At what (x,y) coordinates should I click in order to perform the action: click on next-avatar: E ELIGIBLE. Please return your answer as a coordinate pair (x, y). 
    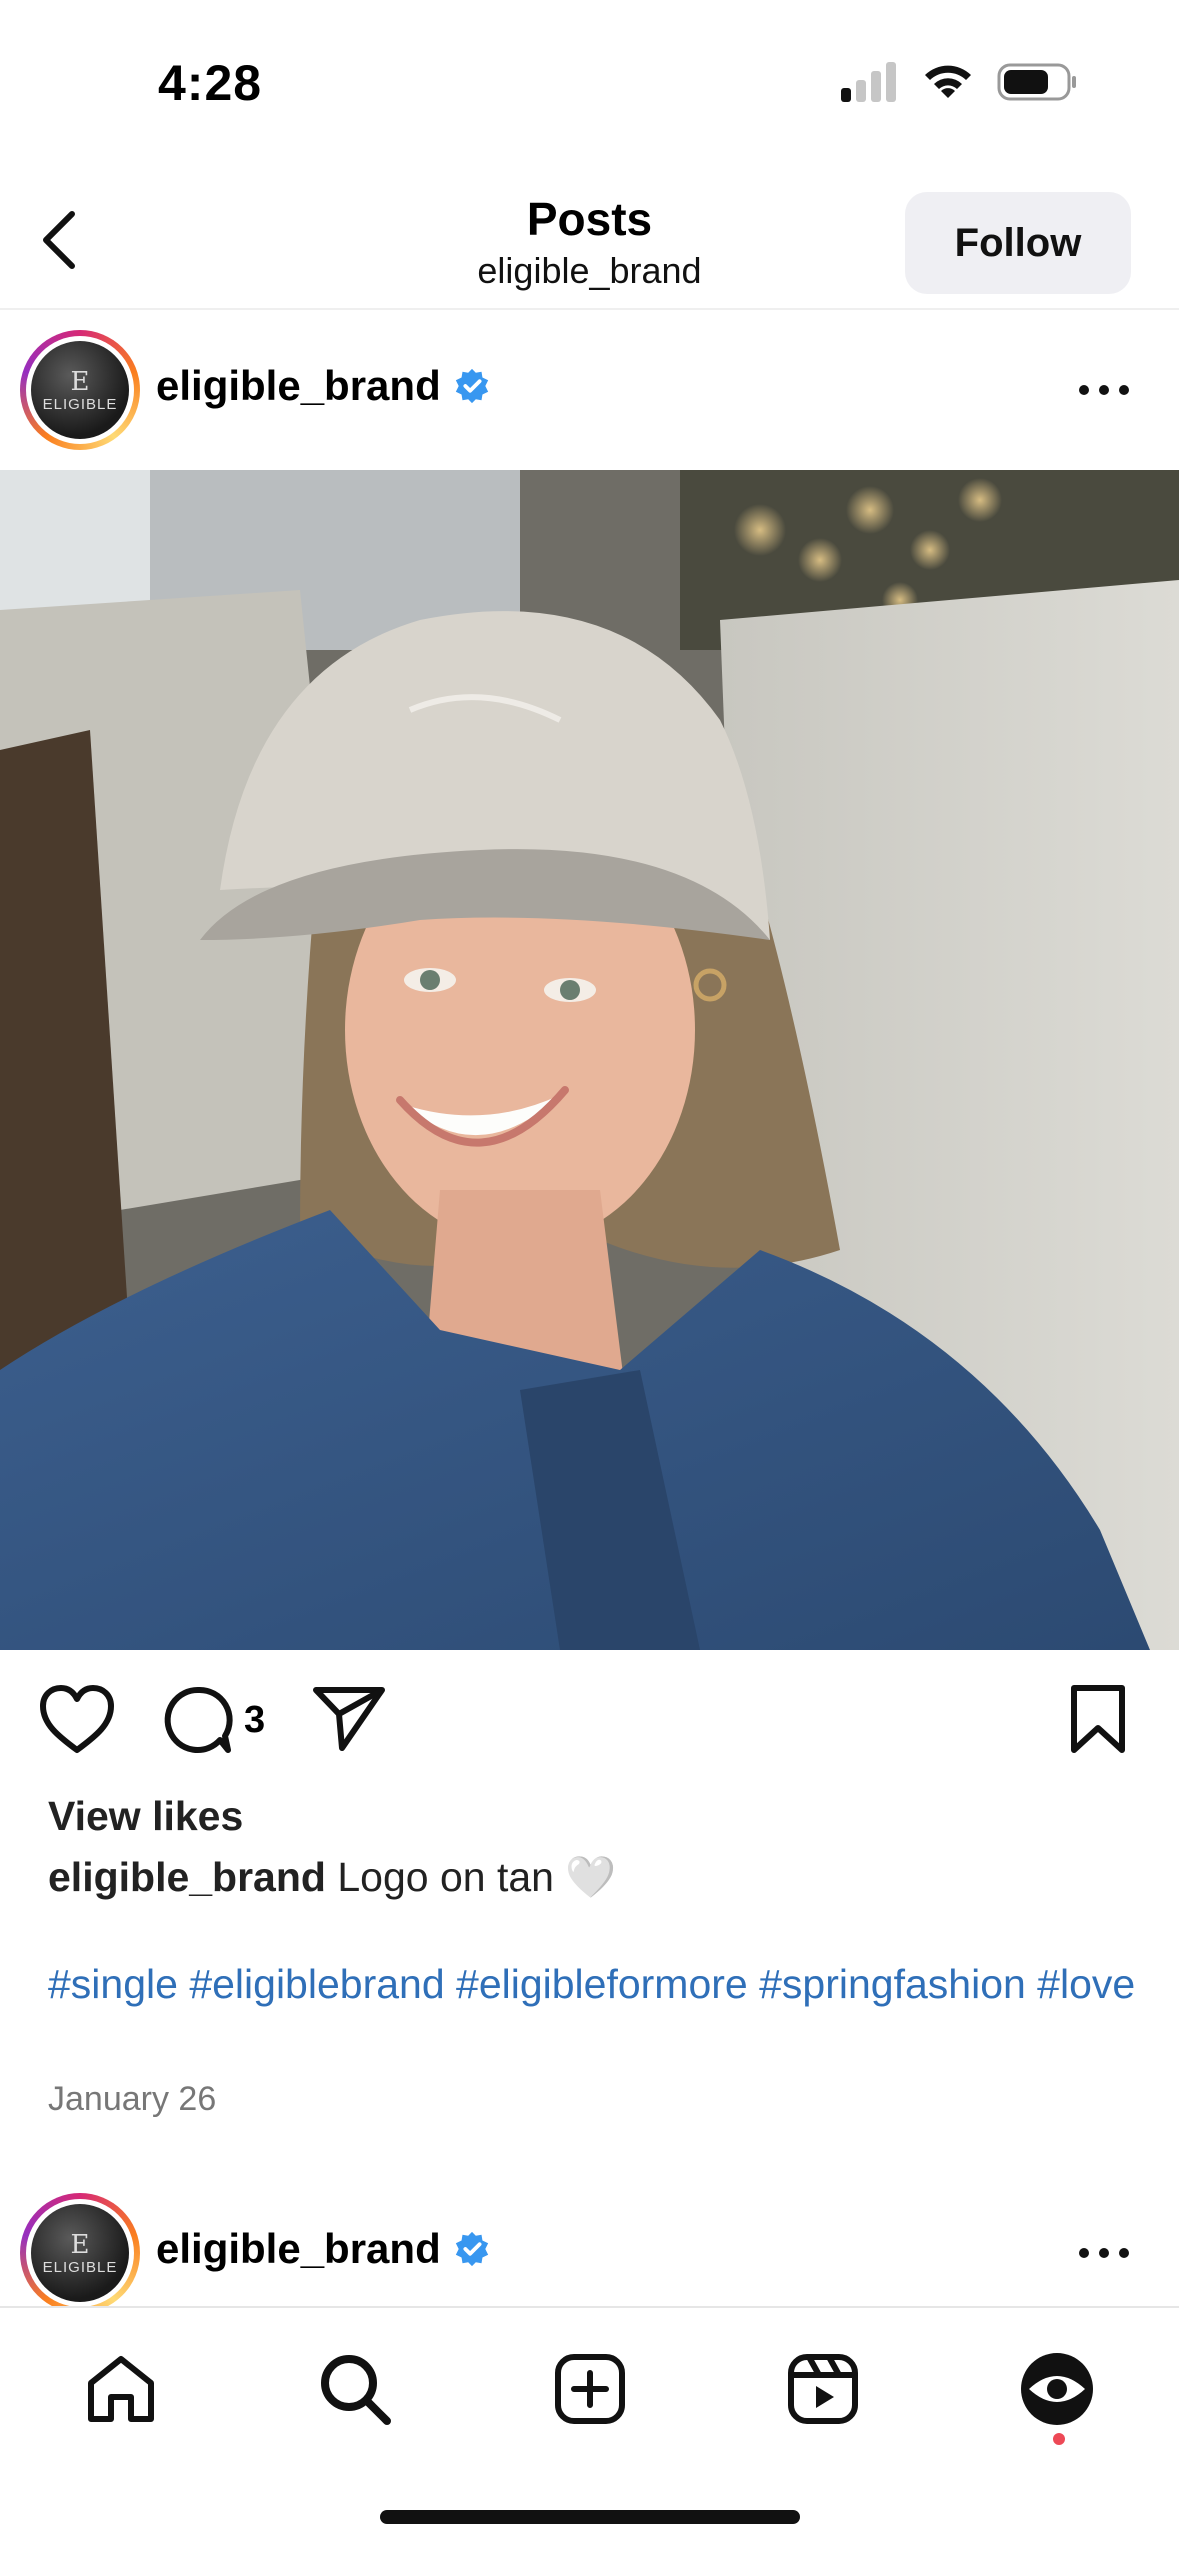
    Looking at the image, I should click on (80, 2253).